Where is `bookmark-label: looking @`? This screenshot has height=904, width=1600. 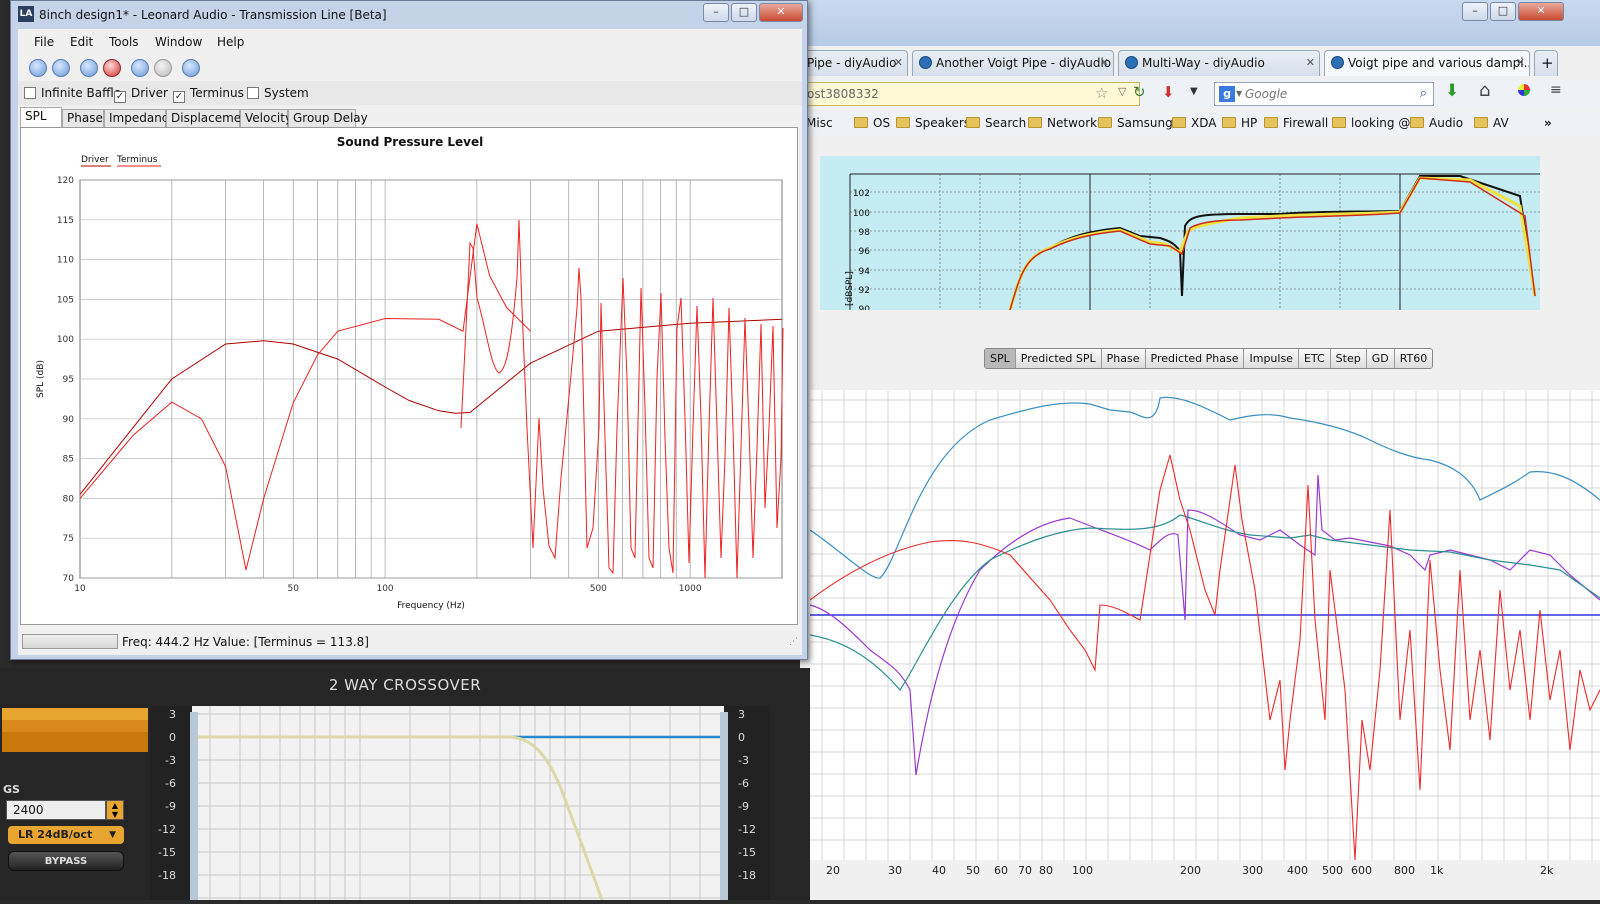 bookmark-label: looking @ is located at coordinates (1381, 123).